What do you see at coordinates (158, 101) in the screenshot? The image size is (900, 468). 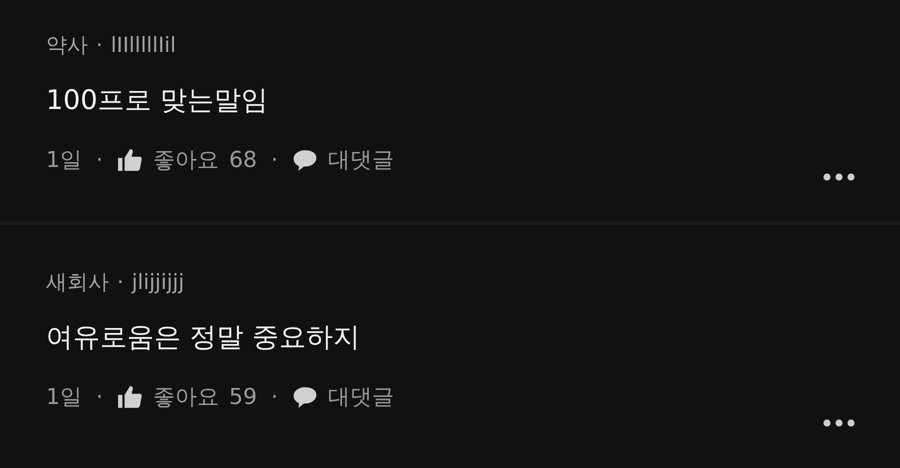 I see `comment-text: 100프로 맞는말임` at bounding box center [158, 101].